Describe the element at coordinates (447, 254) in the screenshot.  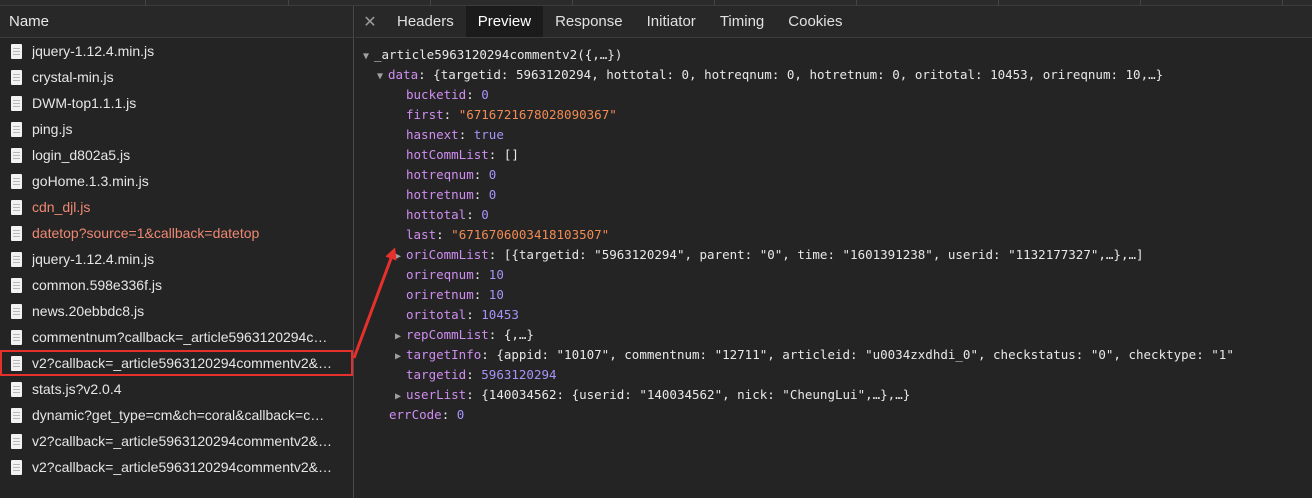
I see `json-key: oriCommList` at that location.